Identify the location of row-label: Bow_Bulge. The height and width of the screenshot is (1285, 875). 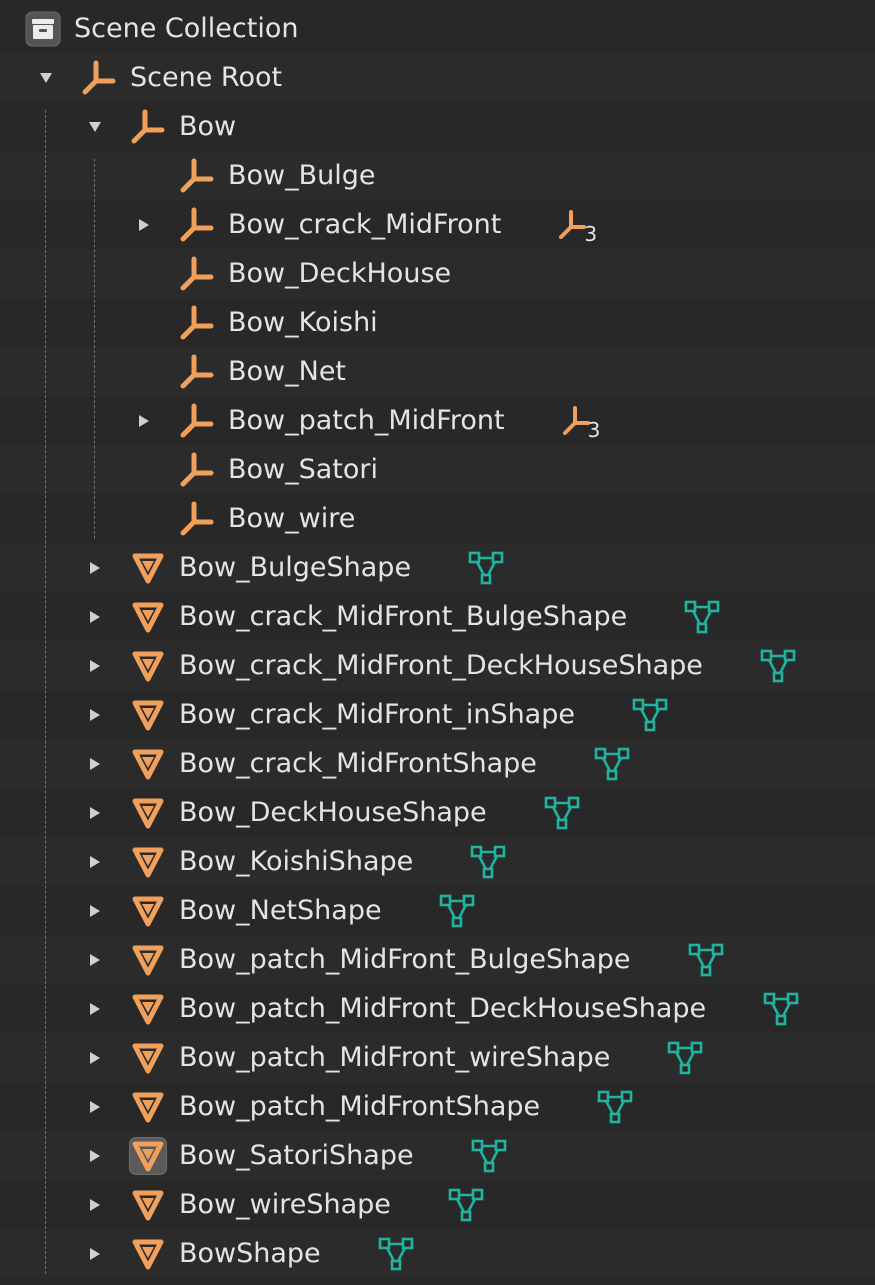
(302, 175).